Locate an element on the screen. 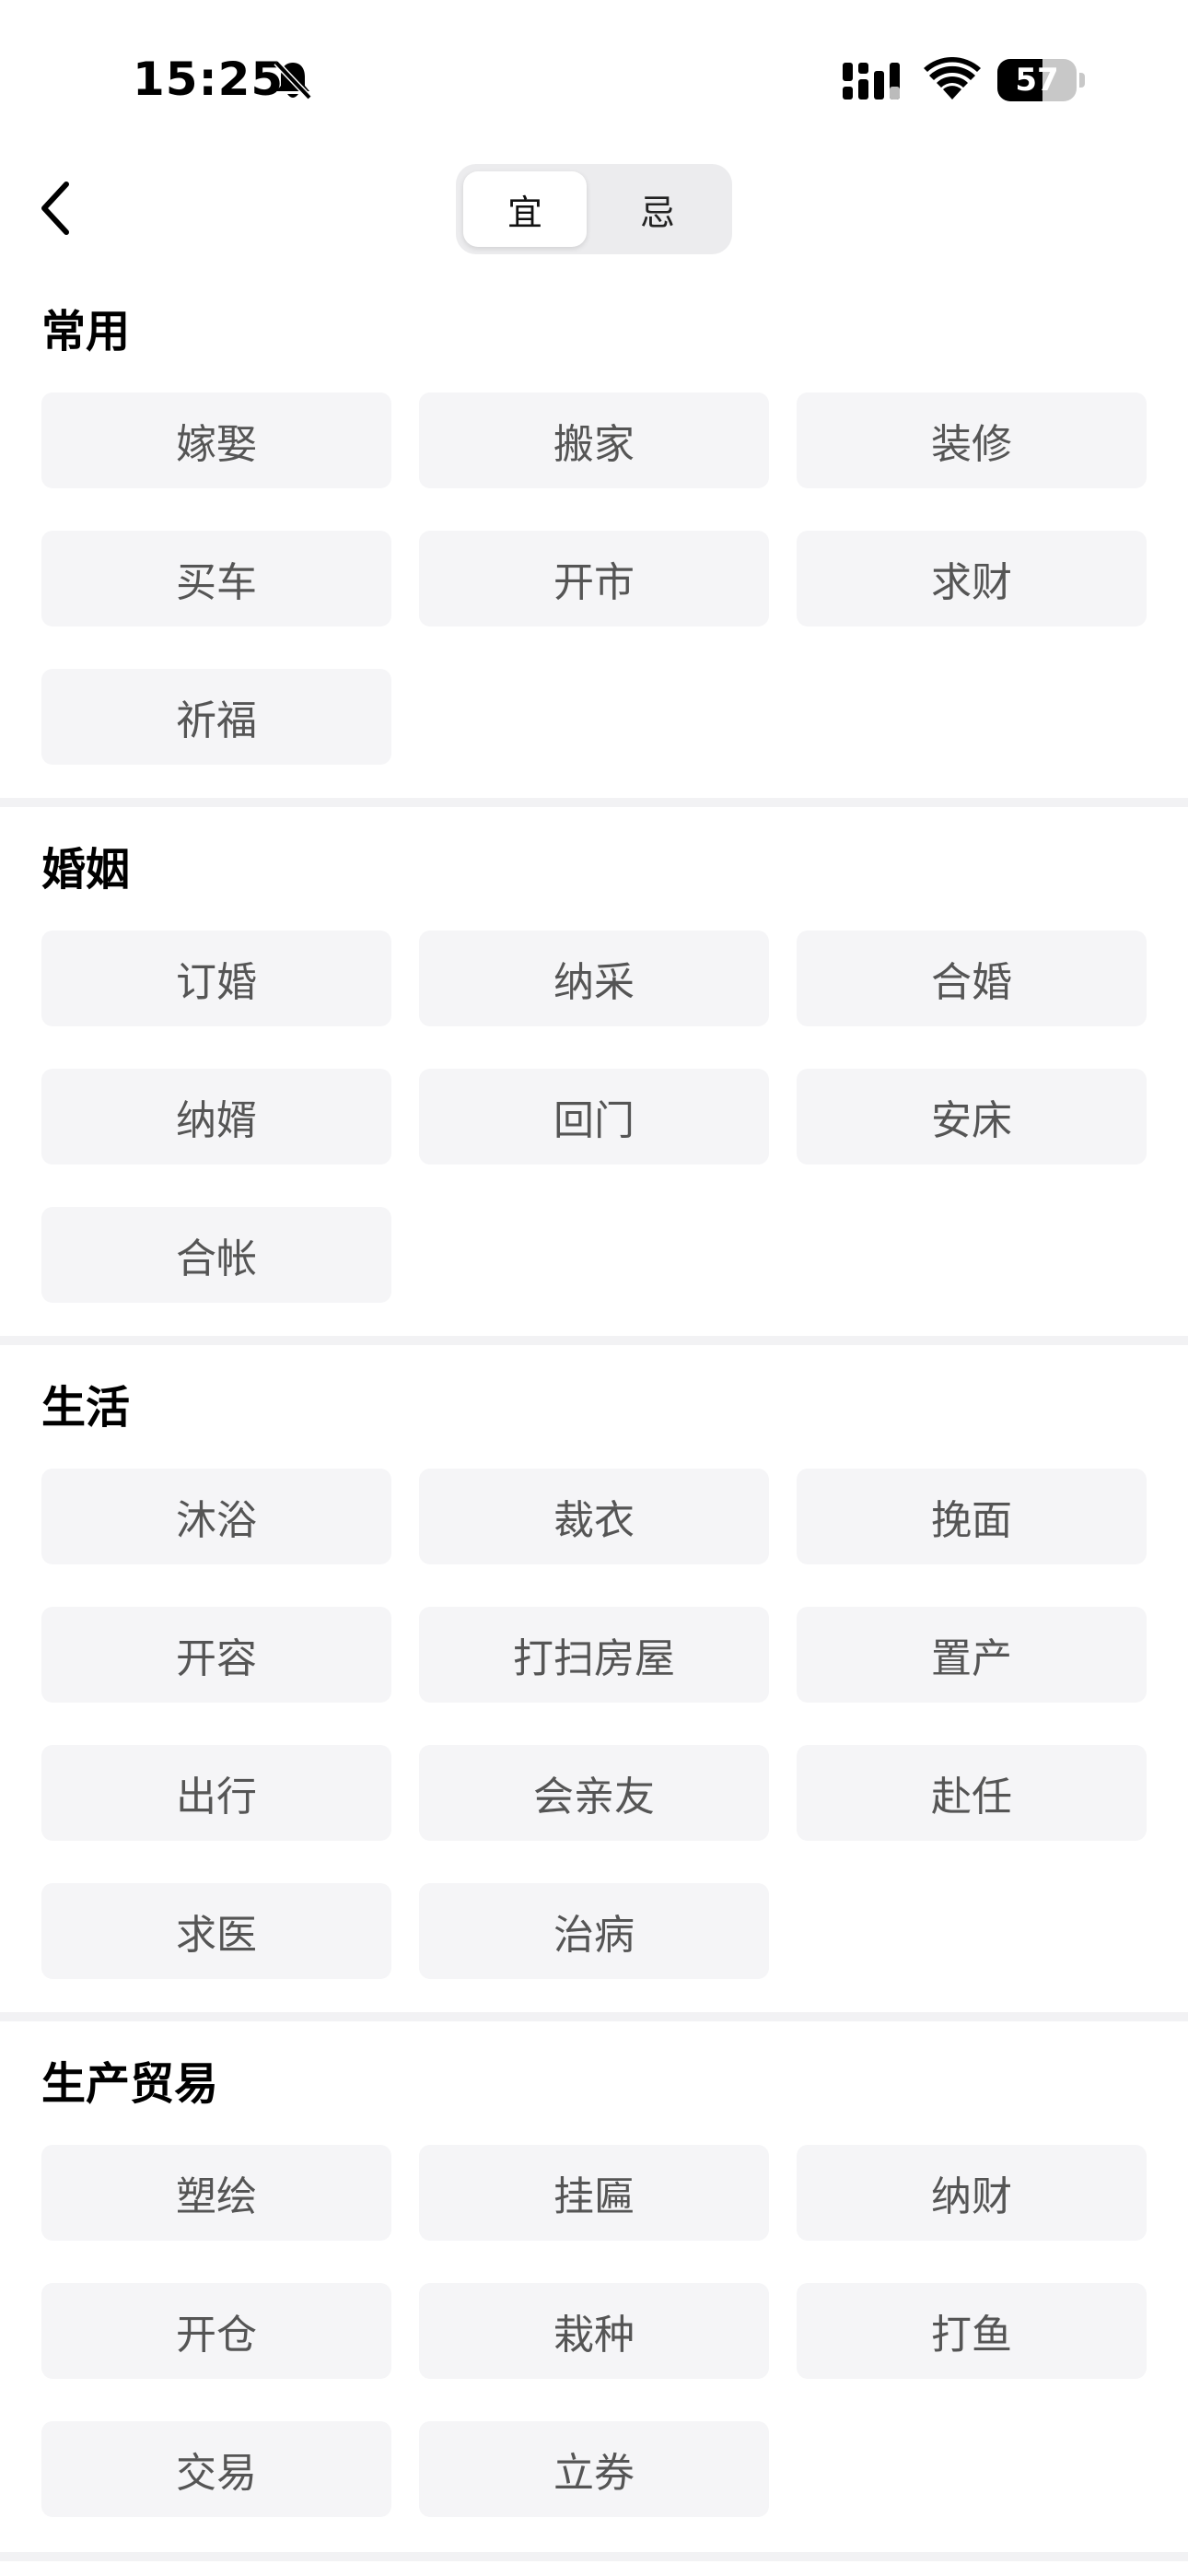 The image size is (1188, 2576). activity-chip: 祈福 is located at coordinates (216, 717).